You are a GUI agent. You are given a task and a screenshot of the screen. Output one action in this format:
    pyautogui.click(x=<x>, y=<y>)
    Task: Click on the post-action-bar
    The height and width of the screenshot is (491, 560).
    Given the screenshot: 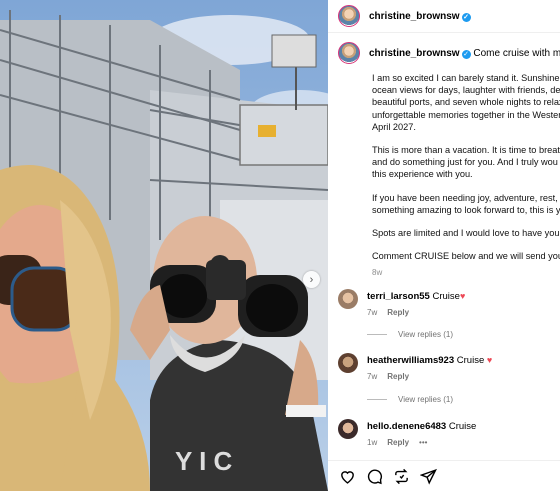 What is the action you would take?
    pyautogui.click(x=444, y=475)
    